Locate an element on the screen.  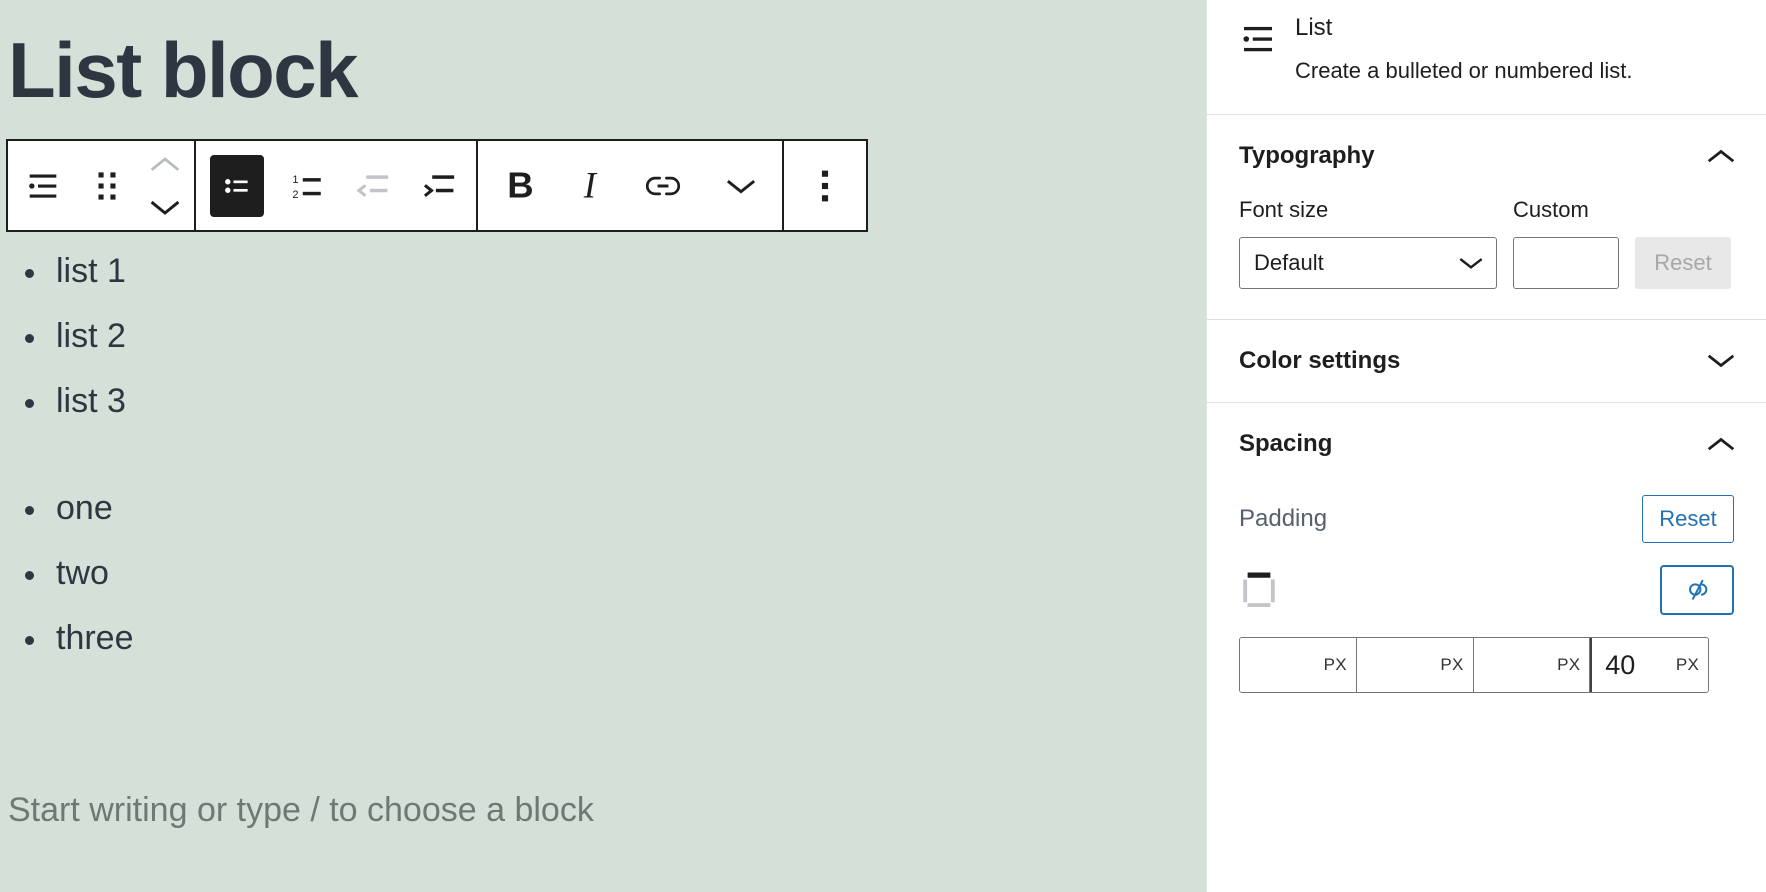
toolbar-group-list-controls: 1 2 is located at coordinates (337, 185).